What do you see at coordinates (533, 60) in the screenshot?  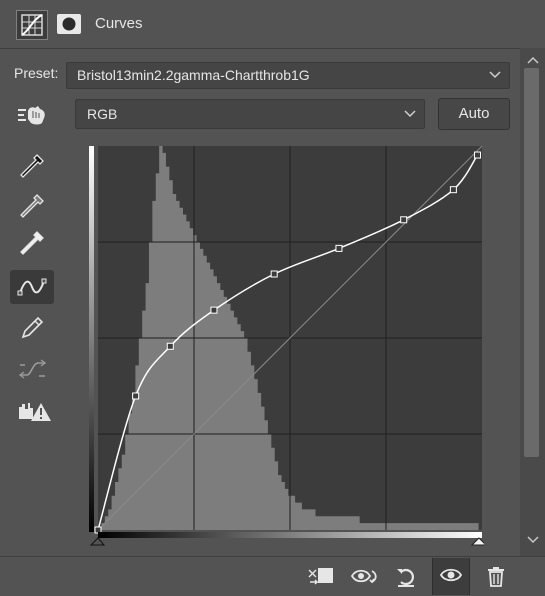 I see `scroll-up-icon` at bounding box center [533, 60].